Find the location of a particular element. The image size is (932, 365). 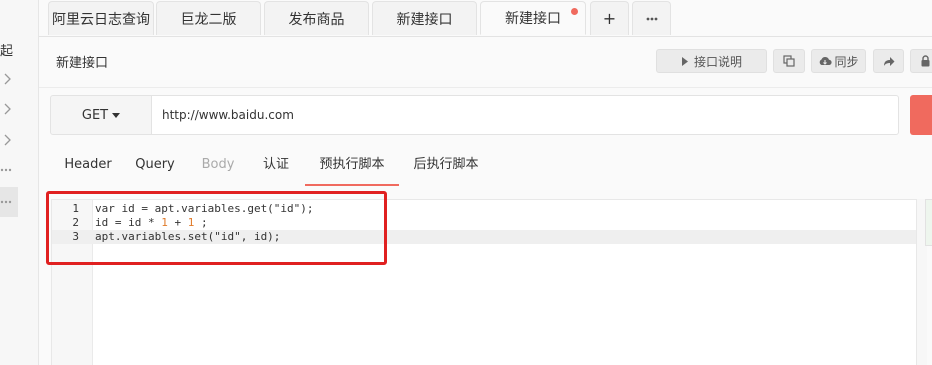

caret-right-icon is located at coordinates (684, 61).